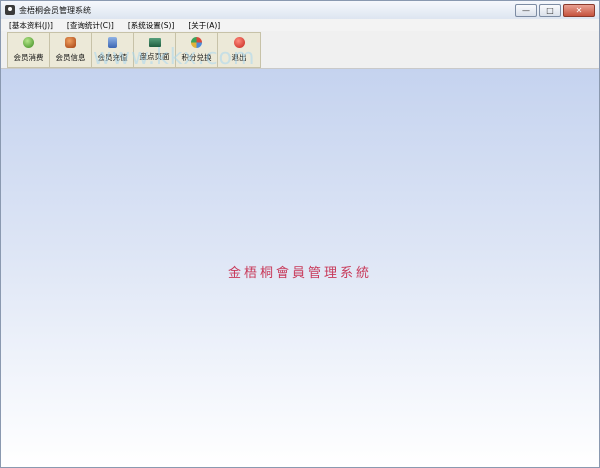  I want to click on menu-basic-info: [基本资料(J)], so click(31, 25).